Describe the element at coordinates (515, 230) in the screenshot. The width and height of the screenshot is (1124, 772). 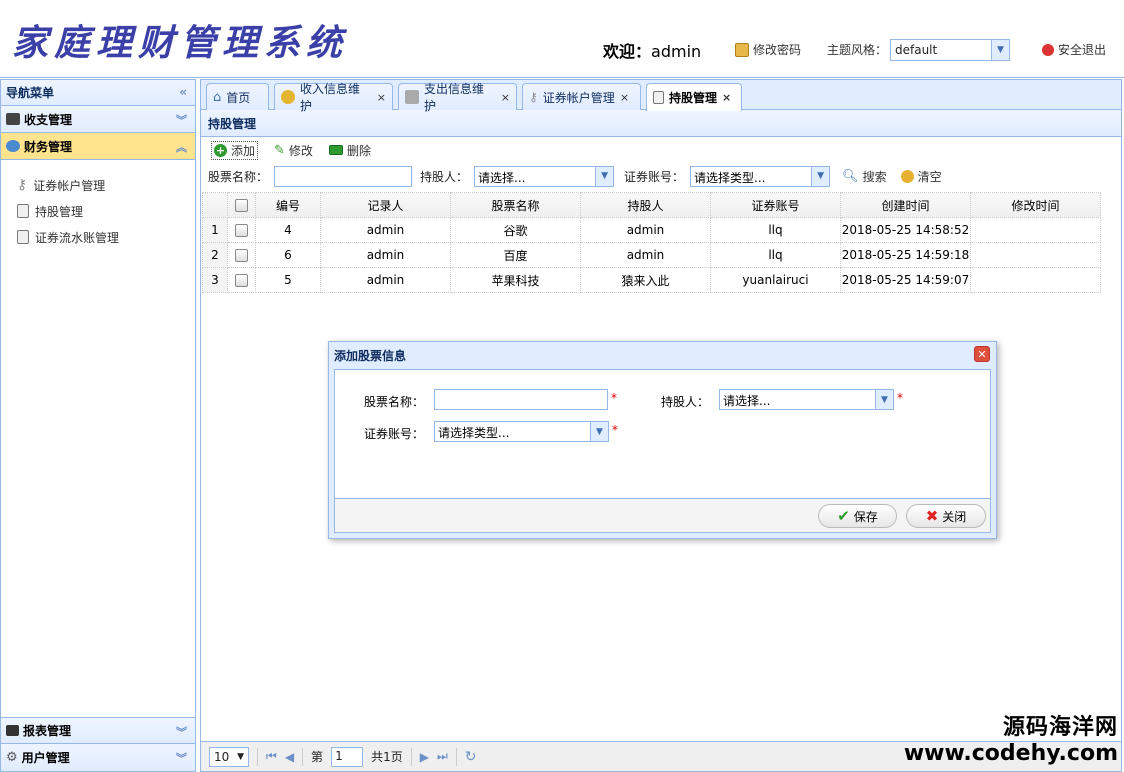
I see `cell-stock: 谷歌` at that location.